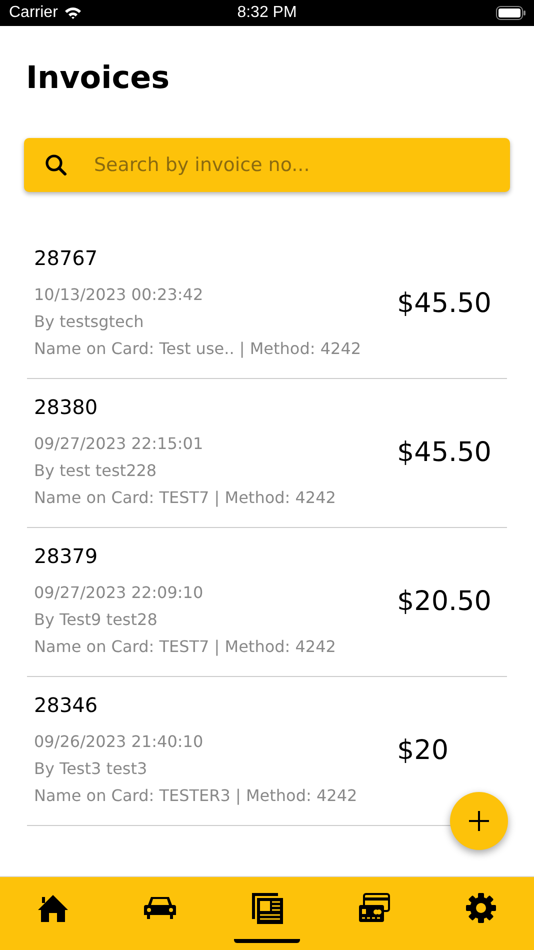 The height and width of the screenshot is (950, 534). Describe the element at coordinates (56, 165) in the screenshot. I see `search-icon` at that location.